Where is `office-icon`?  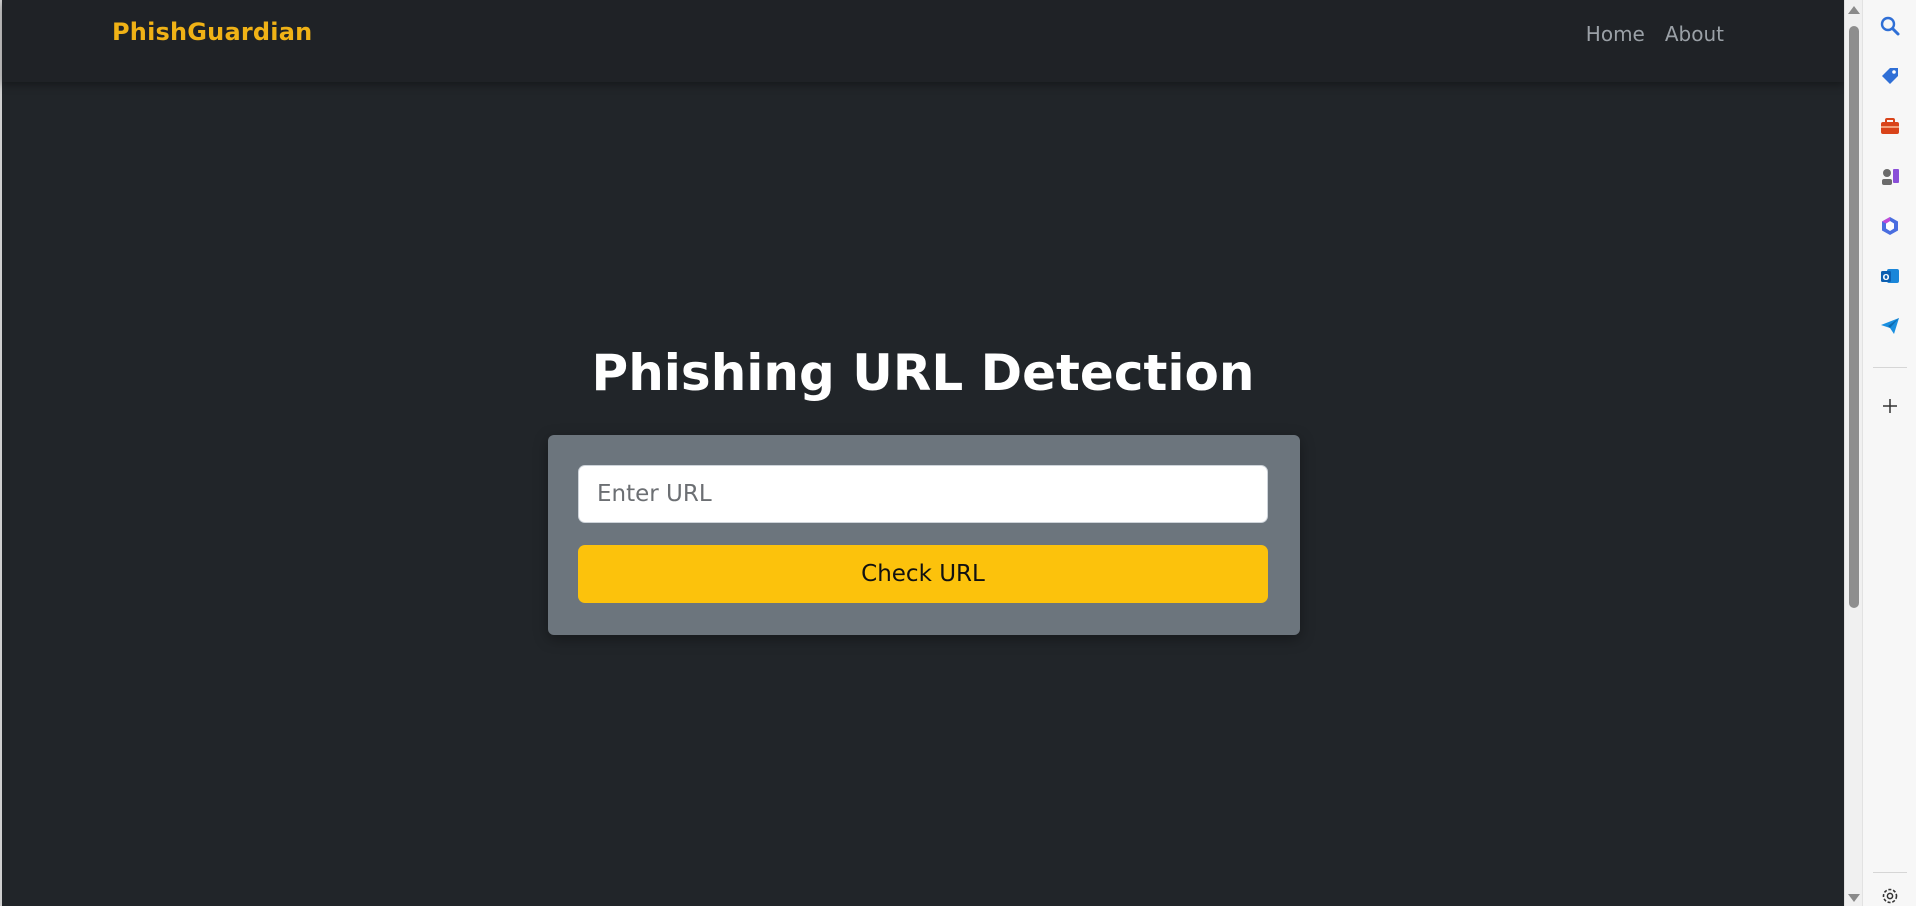
office-icon is located at coordinates (1890, 226).